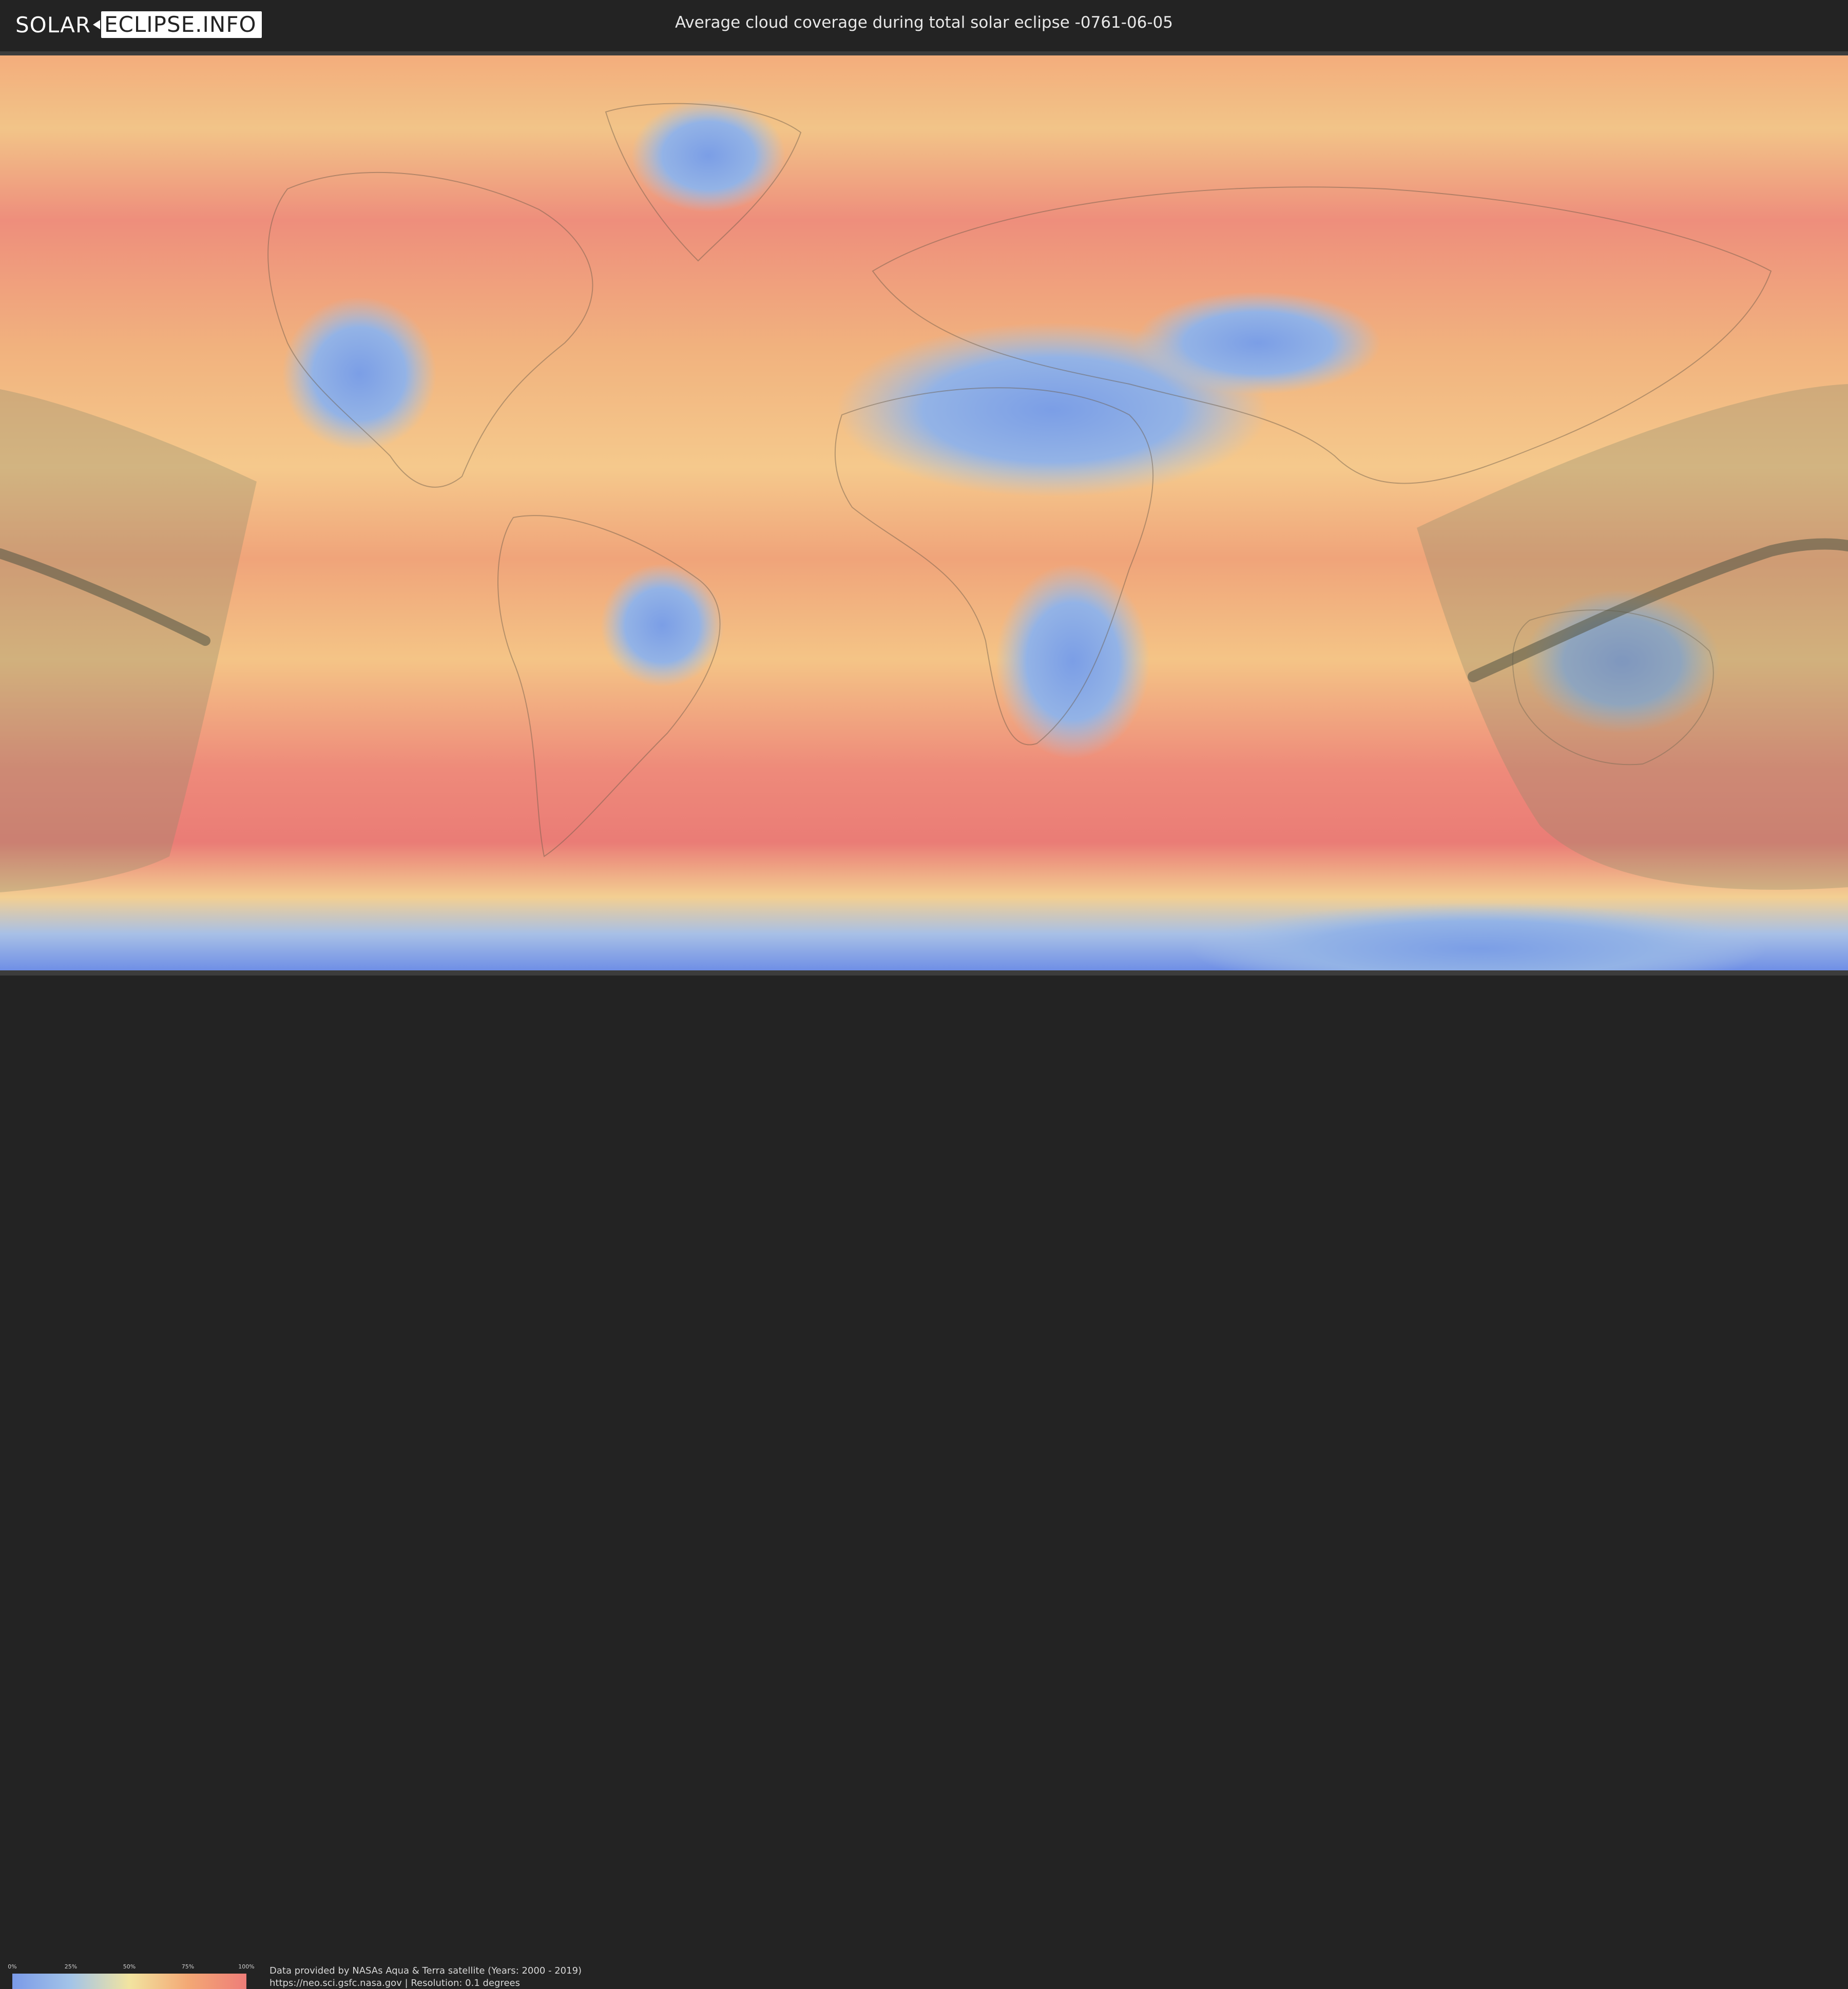 This screenshot has height=1989, width=1848. What do you see at coordinates (708, 155) in the screenshot?
I see `greenland` at bounding box center [708, 155].